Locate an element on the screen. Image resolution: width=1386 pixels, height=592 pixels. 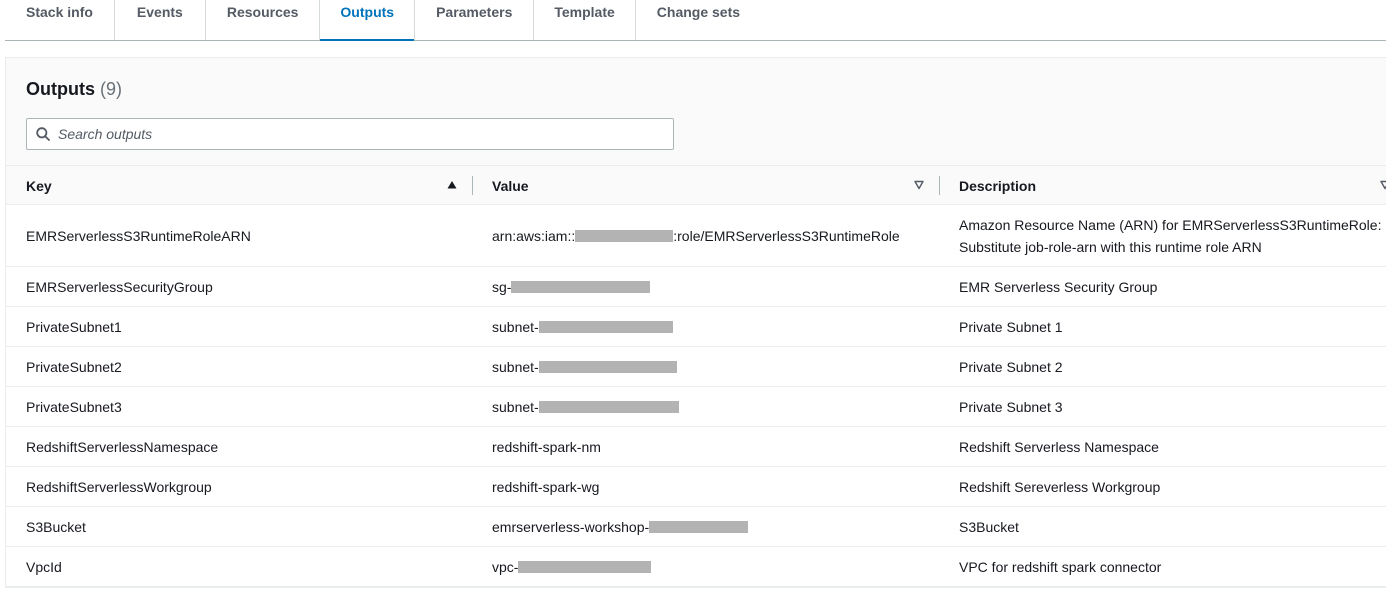
output-key: S3Bucket is located at coordinates (56, 527).